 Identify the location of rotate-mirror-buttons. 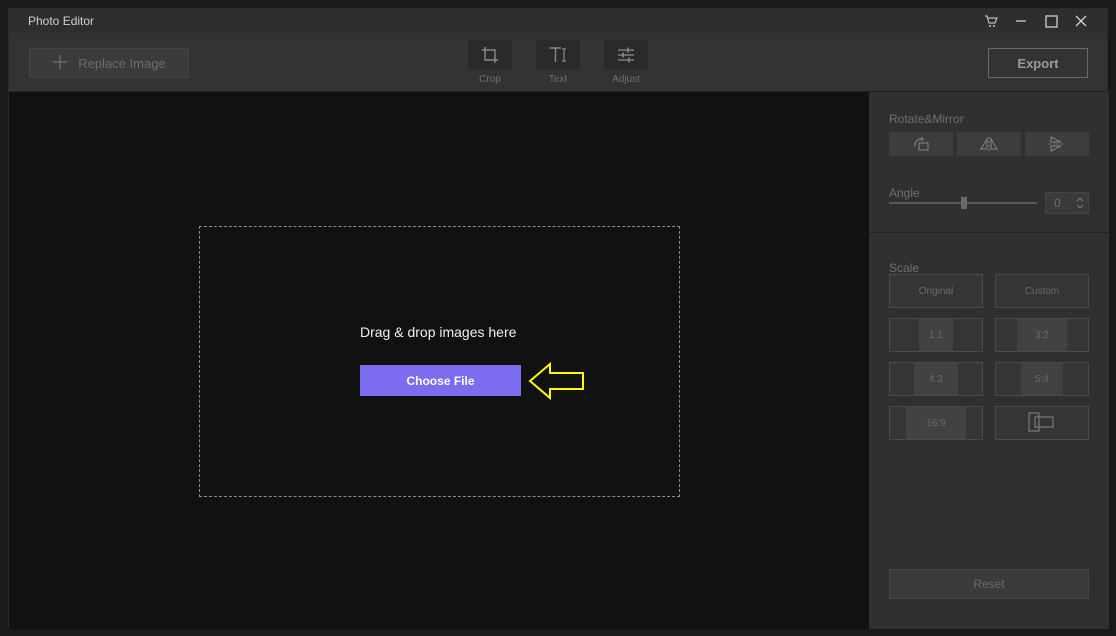
(989, 144).